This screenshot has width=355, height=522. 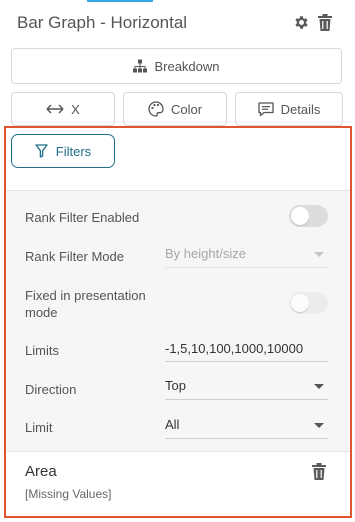 I want to click on active-tab-indicator, so click(x=120, y=1).